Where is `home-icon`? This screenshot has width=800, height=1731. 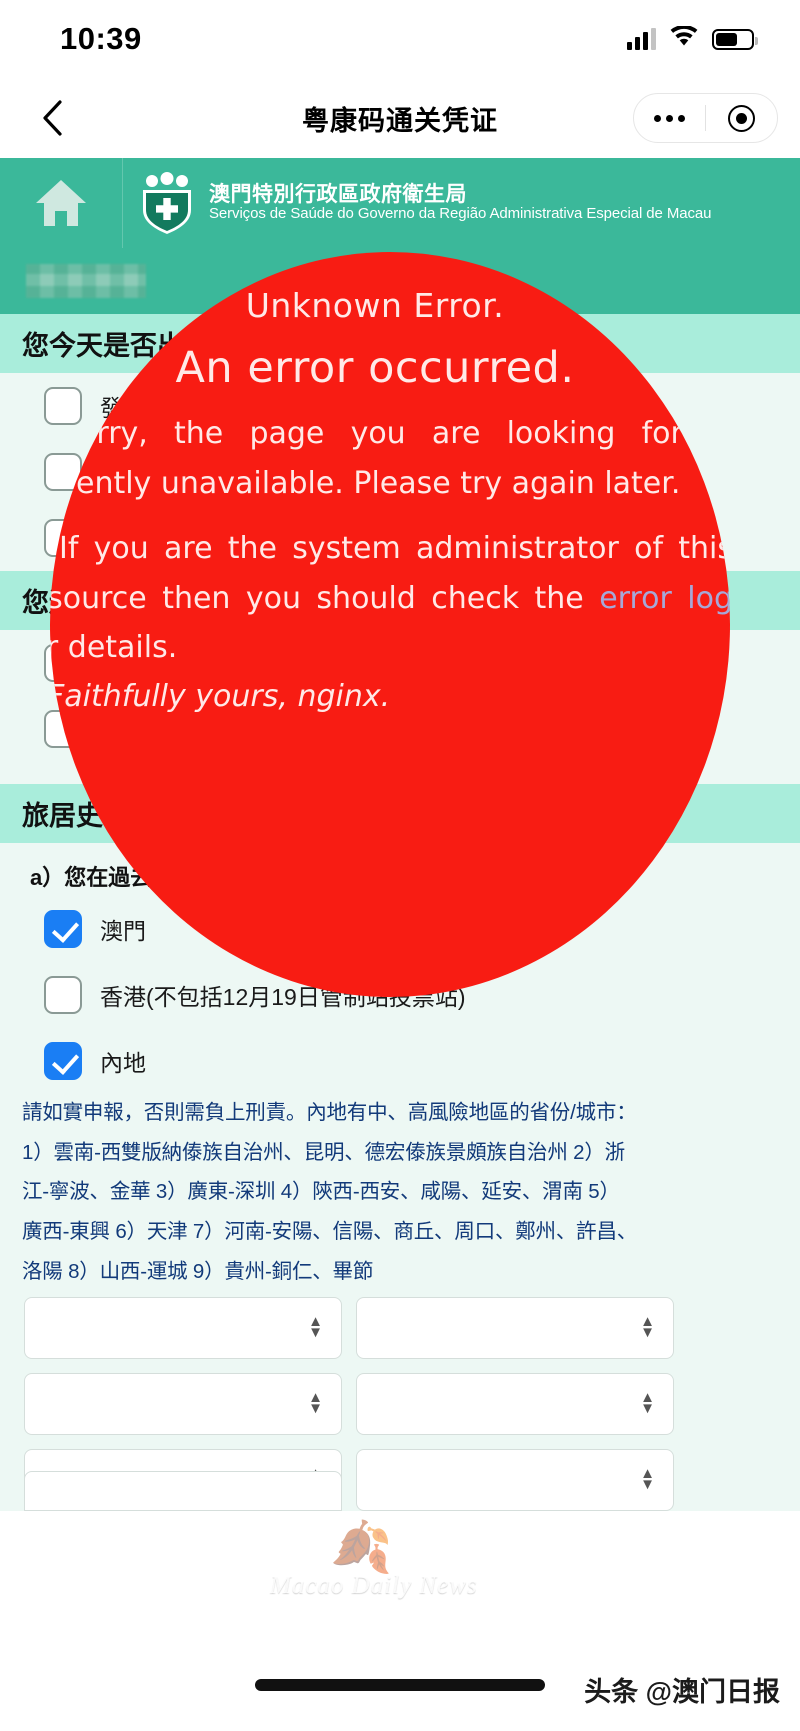 home-icon is located at coordinates (61, 203).